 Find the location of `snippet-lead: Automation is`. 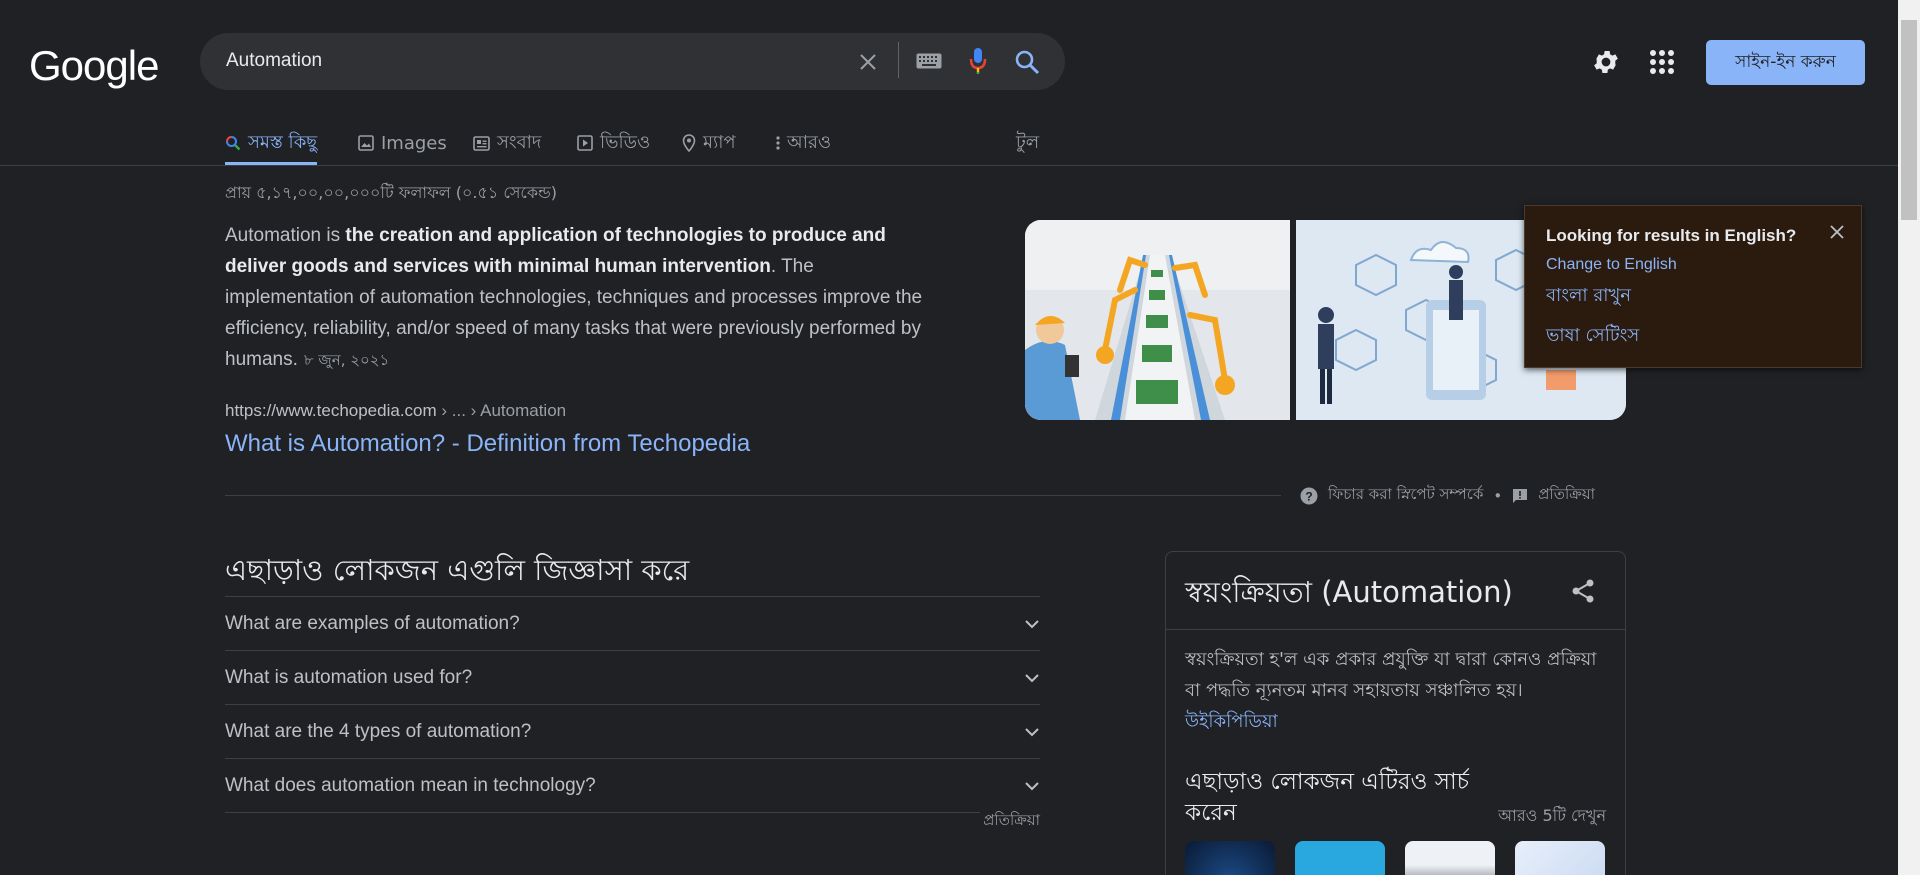

snippet-lead: Automation is is located at coordinates (285, 235).